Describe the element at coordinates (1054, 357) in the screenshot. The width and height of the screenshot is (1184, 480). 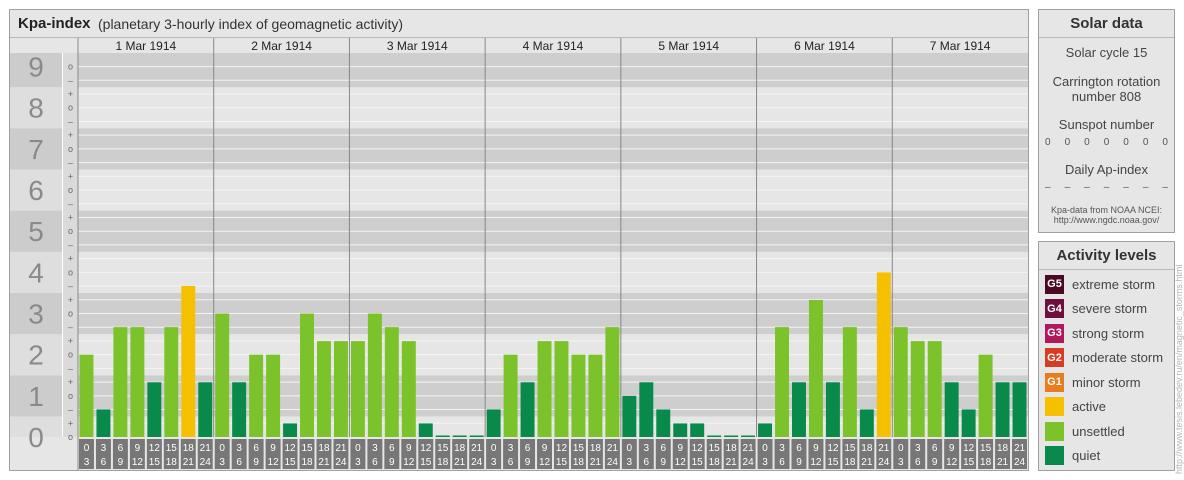
I see `legend-swatch: G2` at that location.